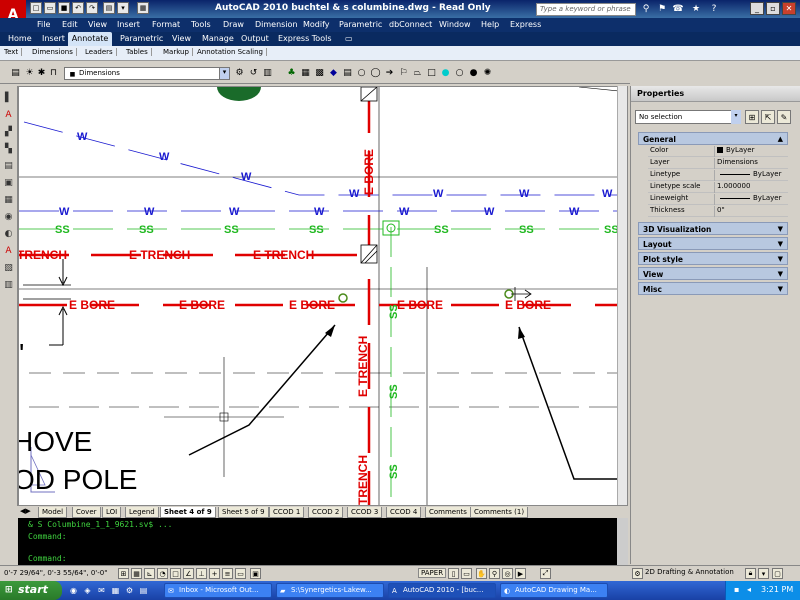 The height and width of the screenshot is (600, 800). I want to click on section-view: View ▼, so click(713, 273).